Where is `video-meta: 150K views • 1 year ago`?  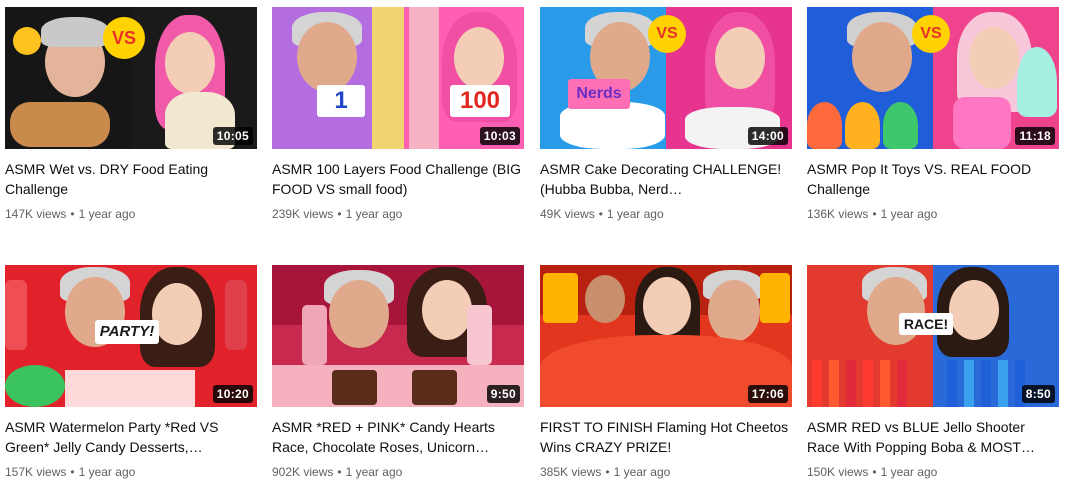 video-meta: 150K views • 1 year ago is located at coordinates (933, 472).